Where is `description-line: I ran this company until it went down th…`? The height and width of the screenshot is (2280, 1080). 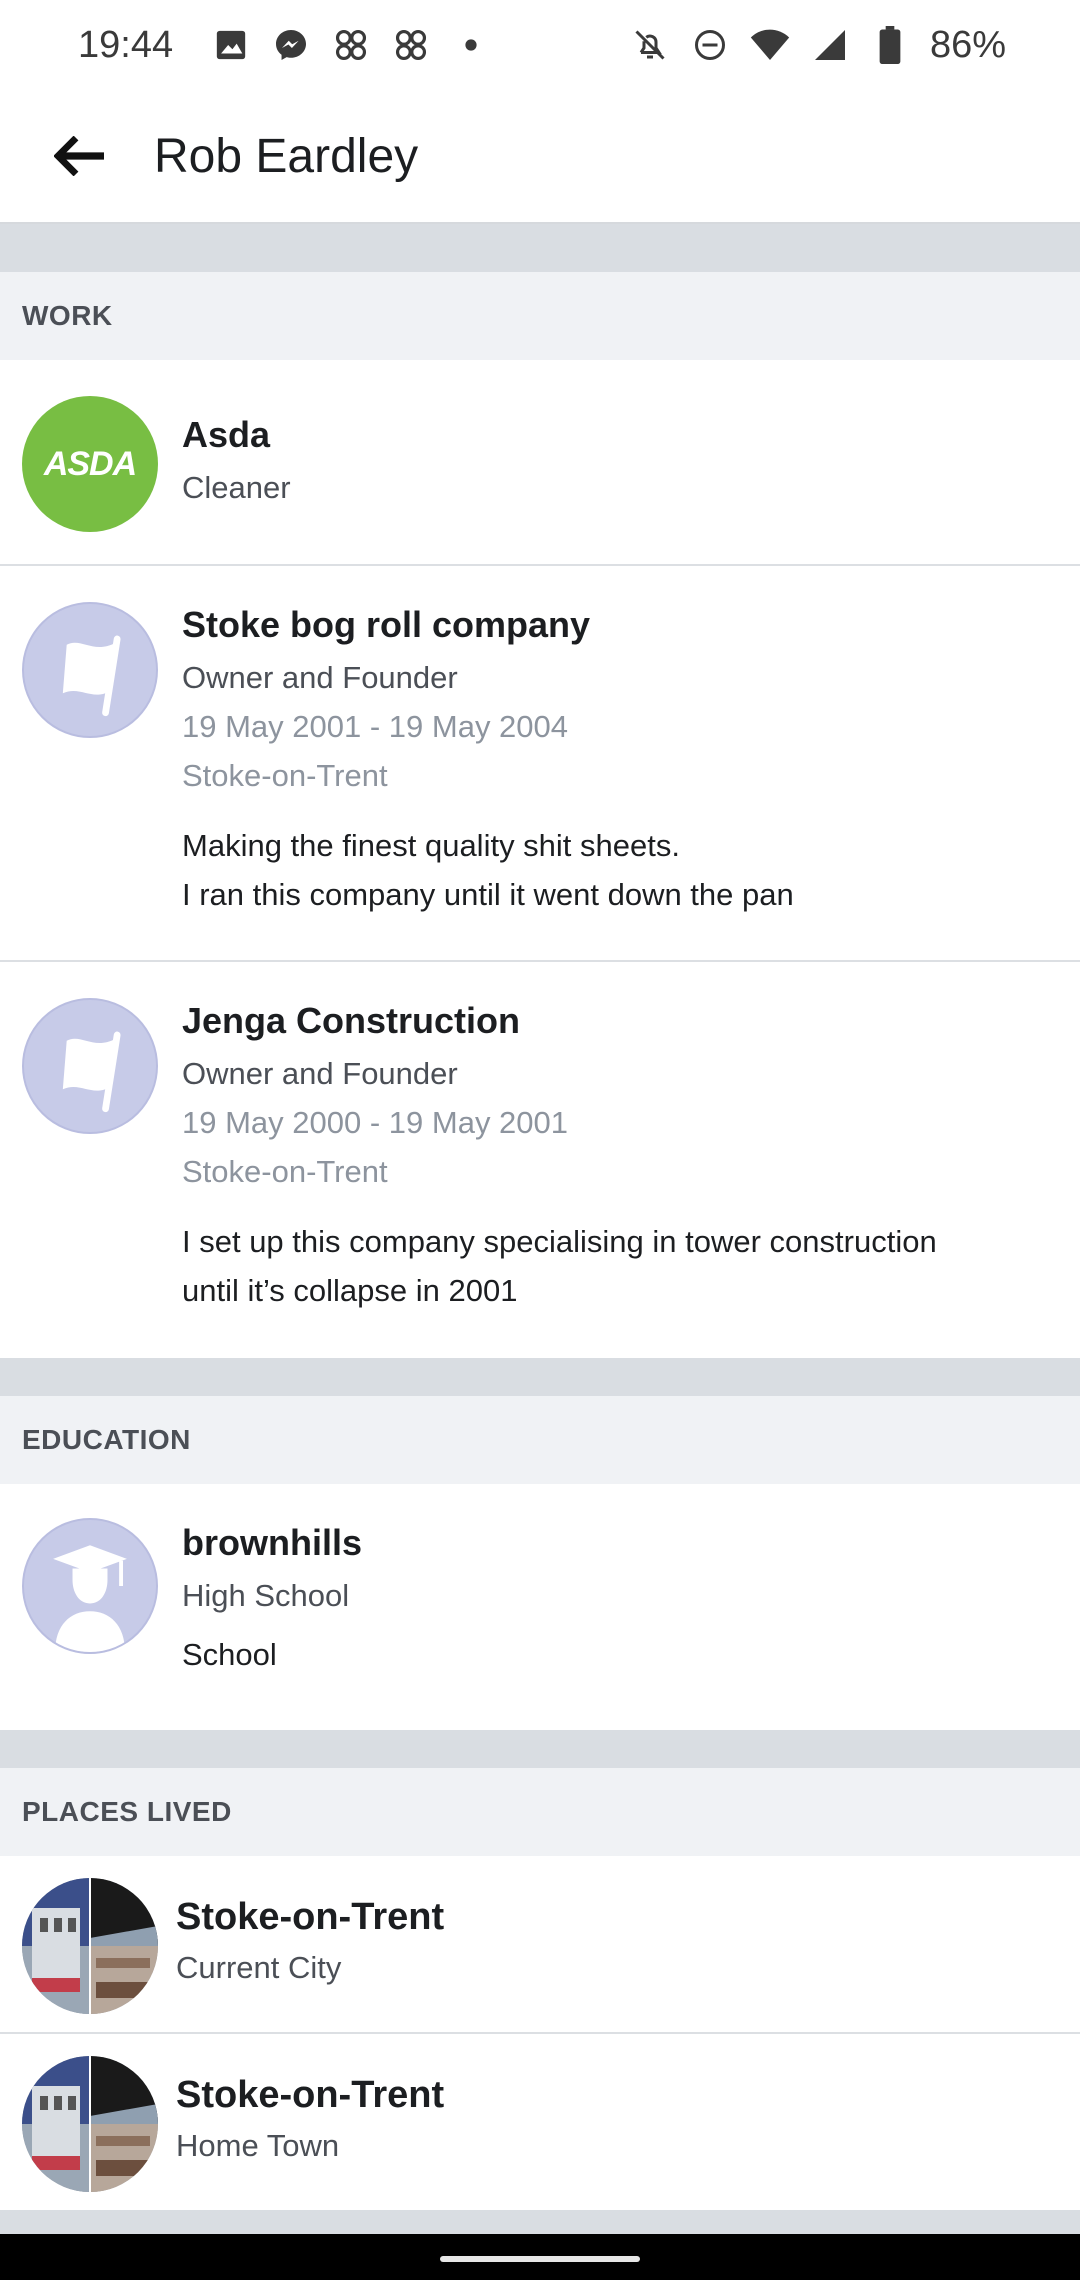 description-line: I ran this company until it went down th… is located at coordinates (488, 894).